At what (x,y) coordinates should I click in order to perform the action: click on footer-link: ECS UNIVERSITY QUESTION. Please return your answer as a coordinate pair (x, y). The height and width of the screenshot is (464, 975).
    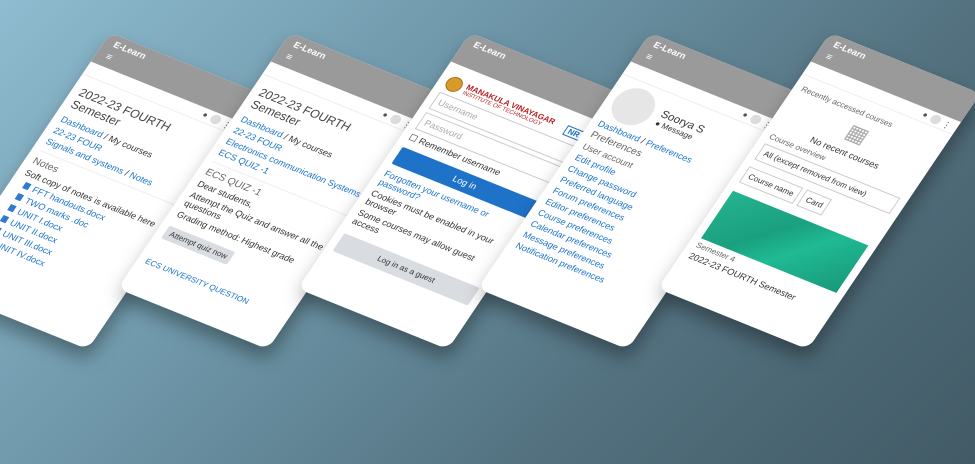
    Looking at the image, I should click on (213, 288).